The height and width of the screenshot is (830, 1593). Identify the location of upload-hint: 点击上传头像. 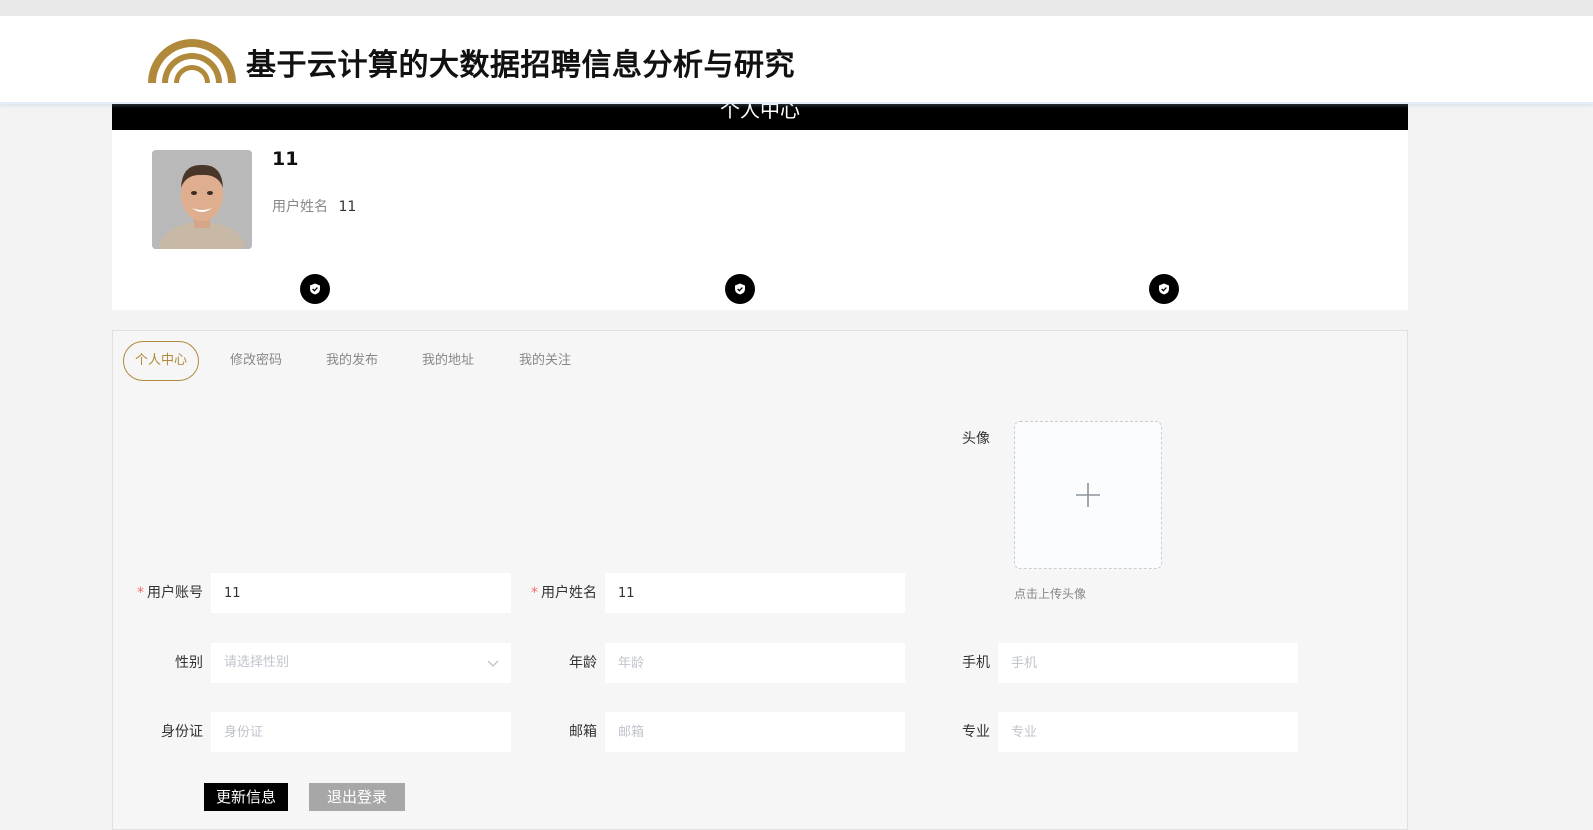
(1050, 594).